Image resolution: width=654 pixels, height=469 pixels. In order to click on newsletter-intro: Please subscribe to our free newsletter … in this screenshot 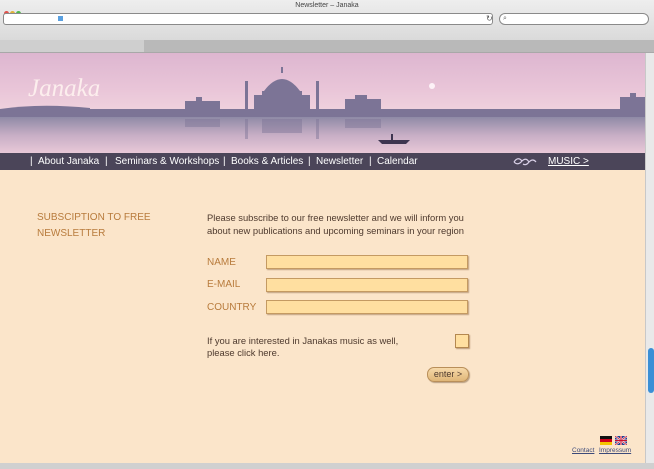, I will do `click(342, 224)`.